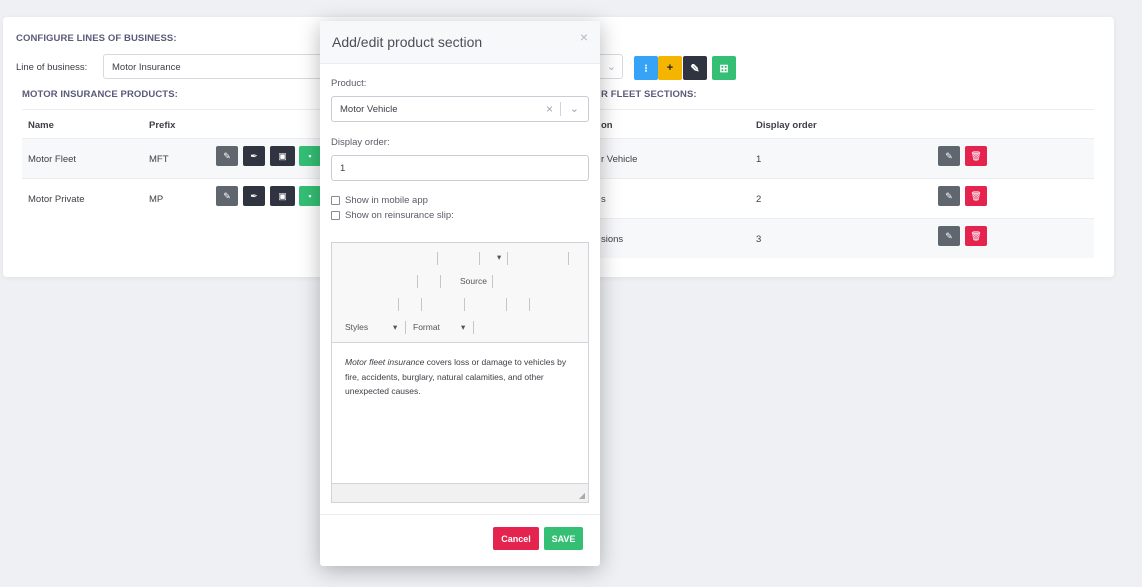 The width and height of the screenshot is (1142, 587). I want to click on column-header-display-order: Display order, so click(786, 125).